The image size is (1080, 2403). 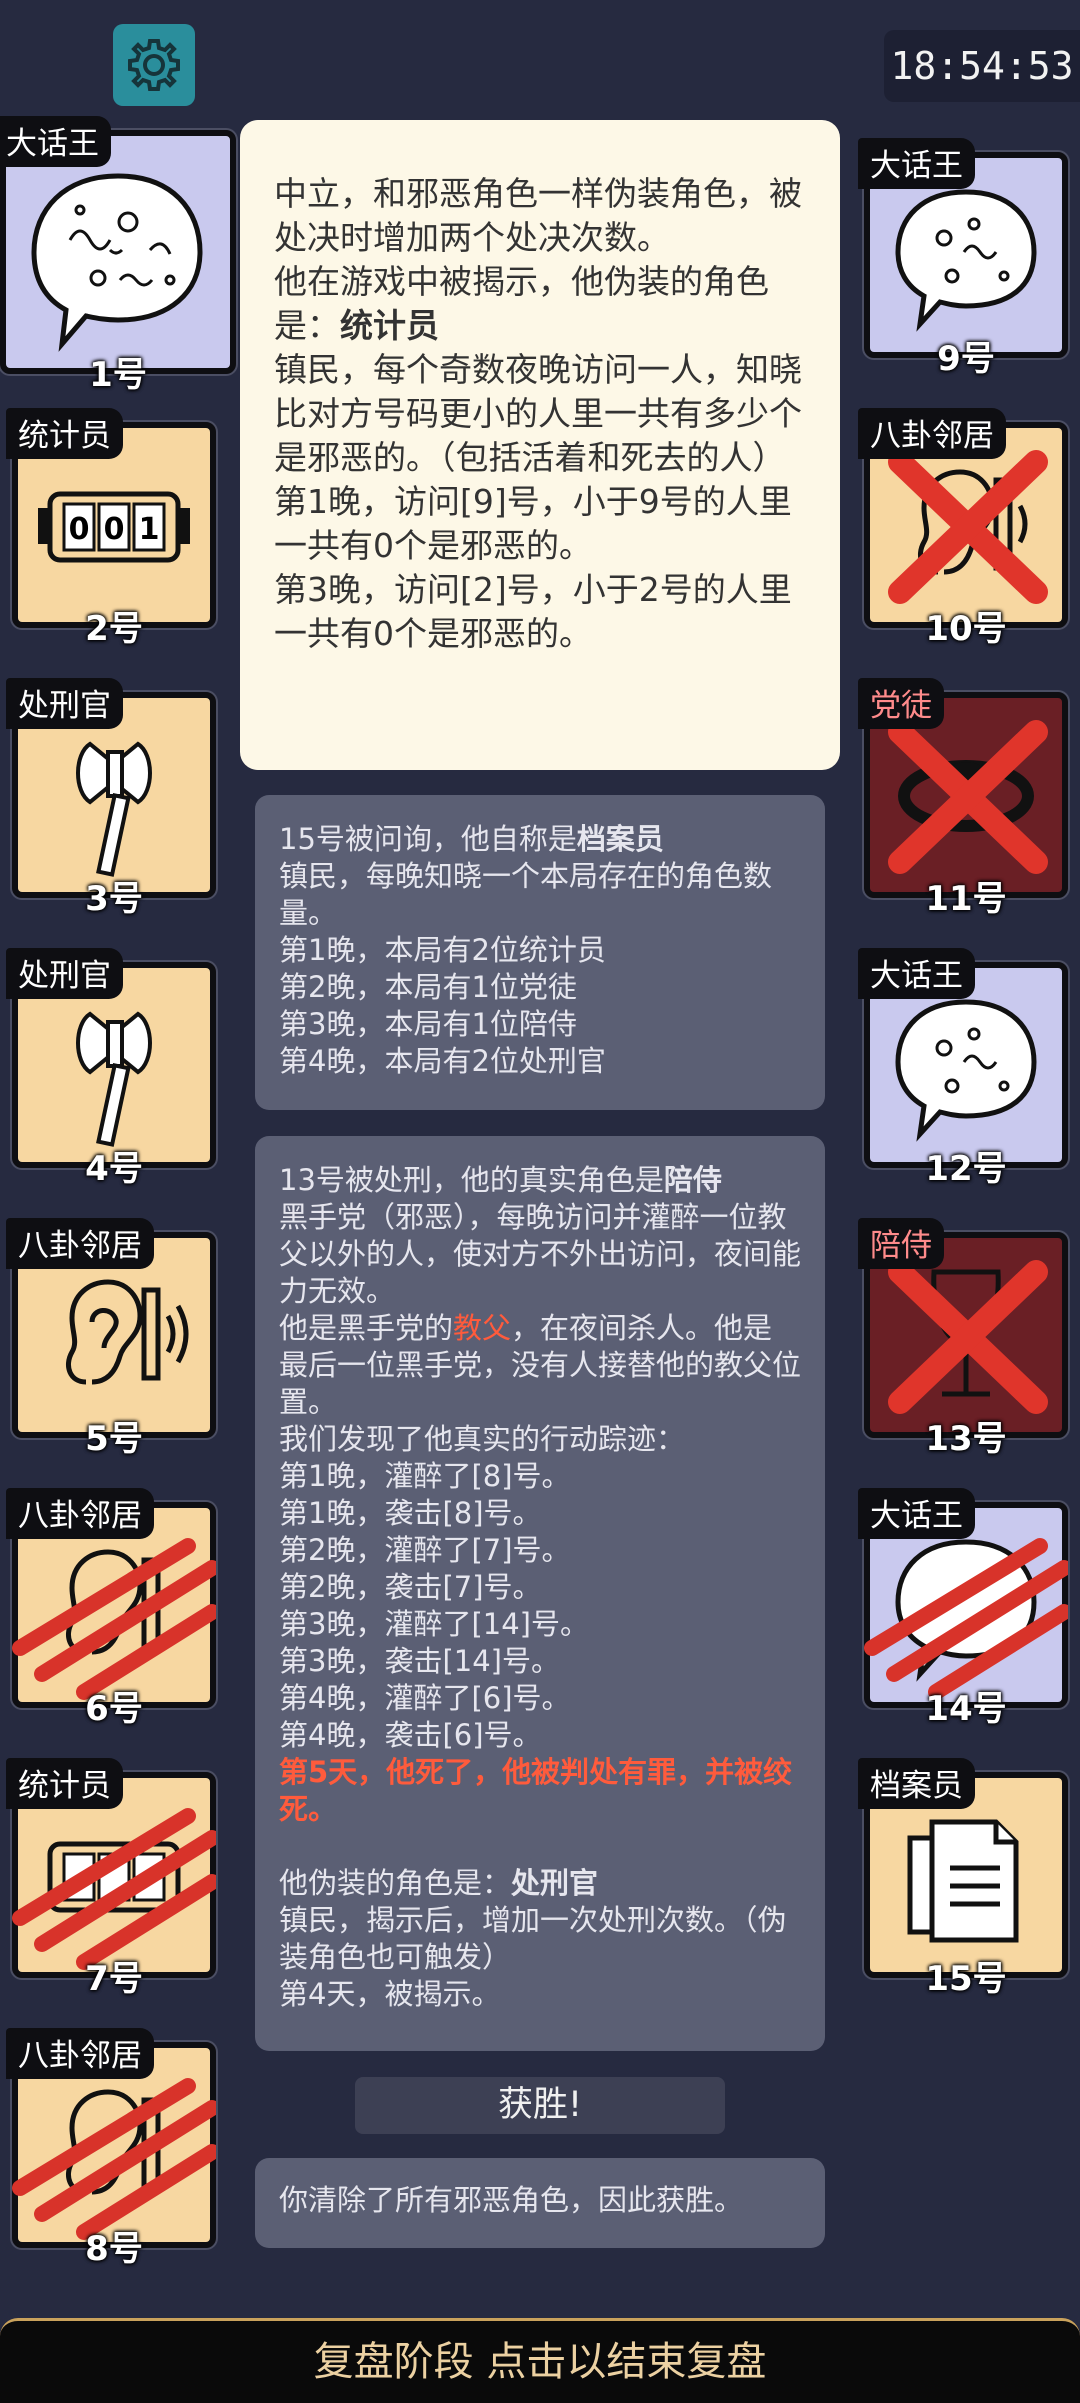 I want to click on player-number: 6号, so click(x=114, y=1709).